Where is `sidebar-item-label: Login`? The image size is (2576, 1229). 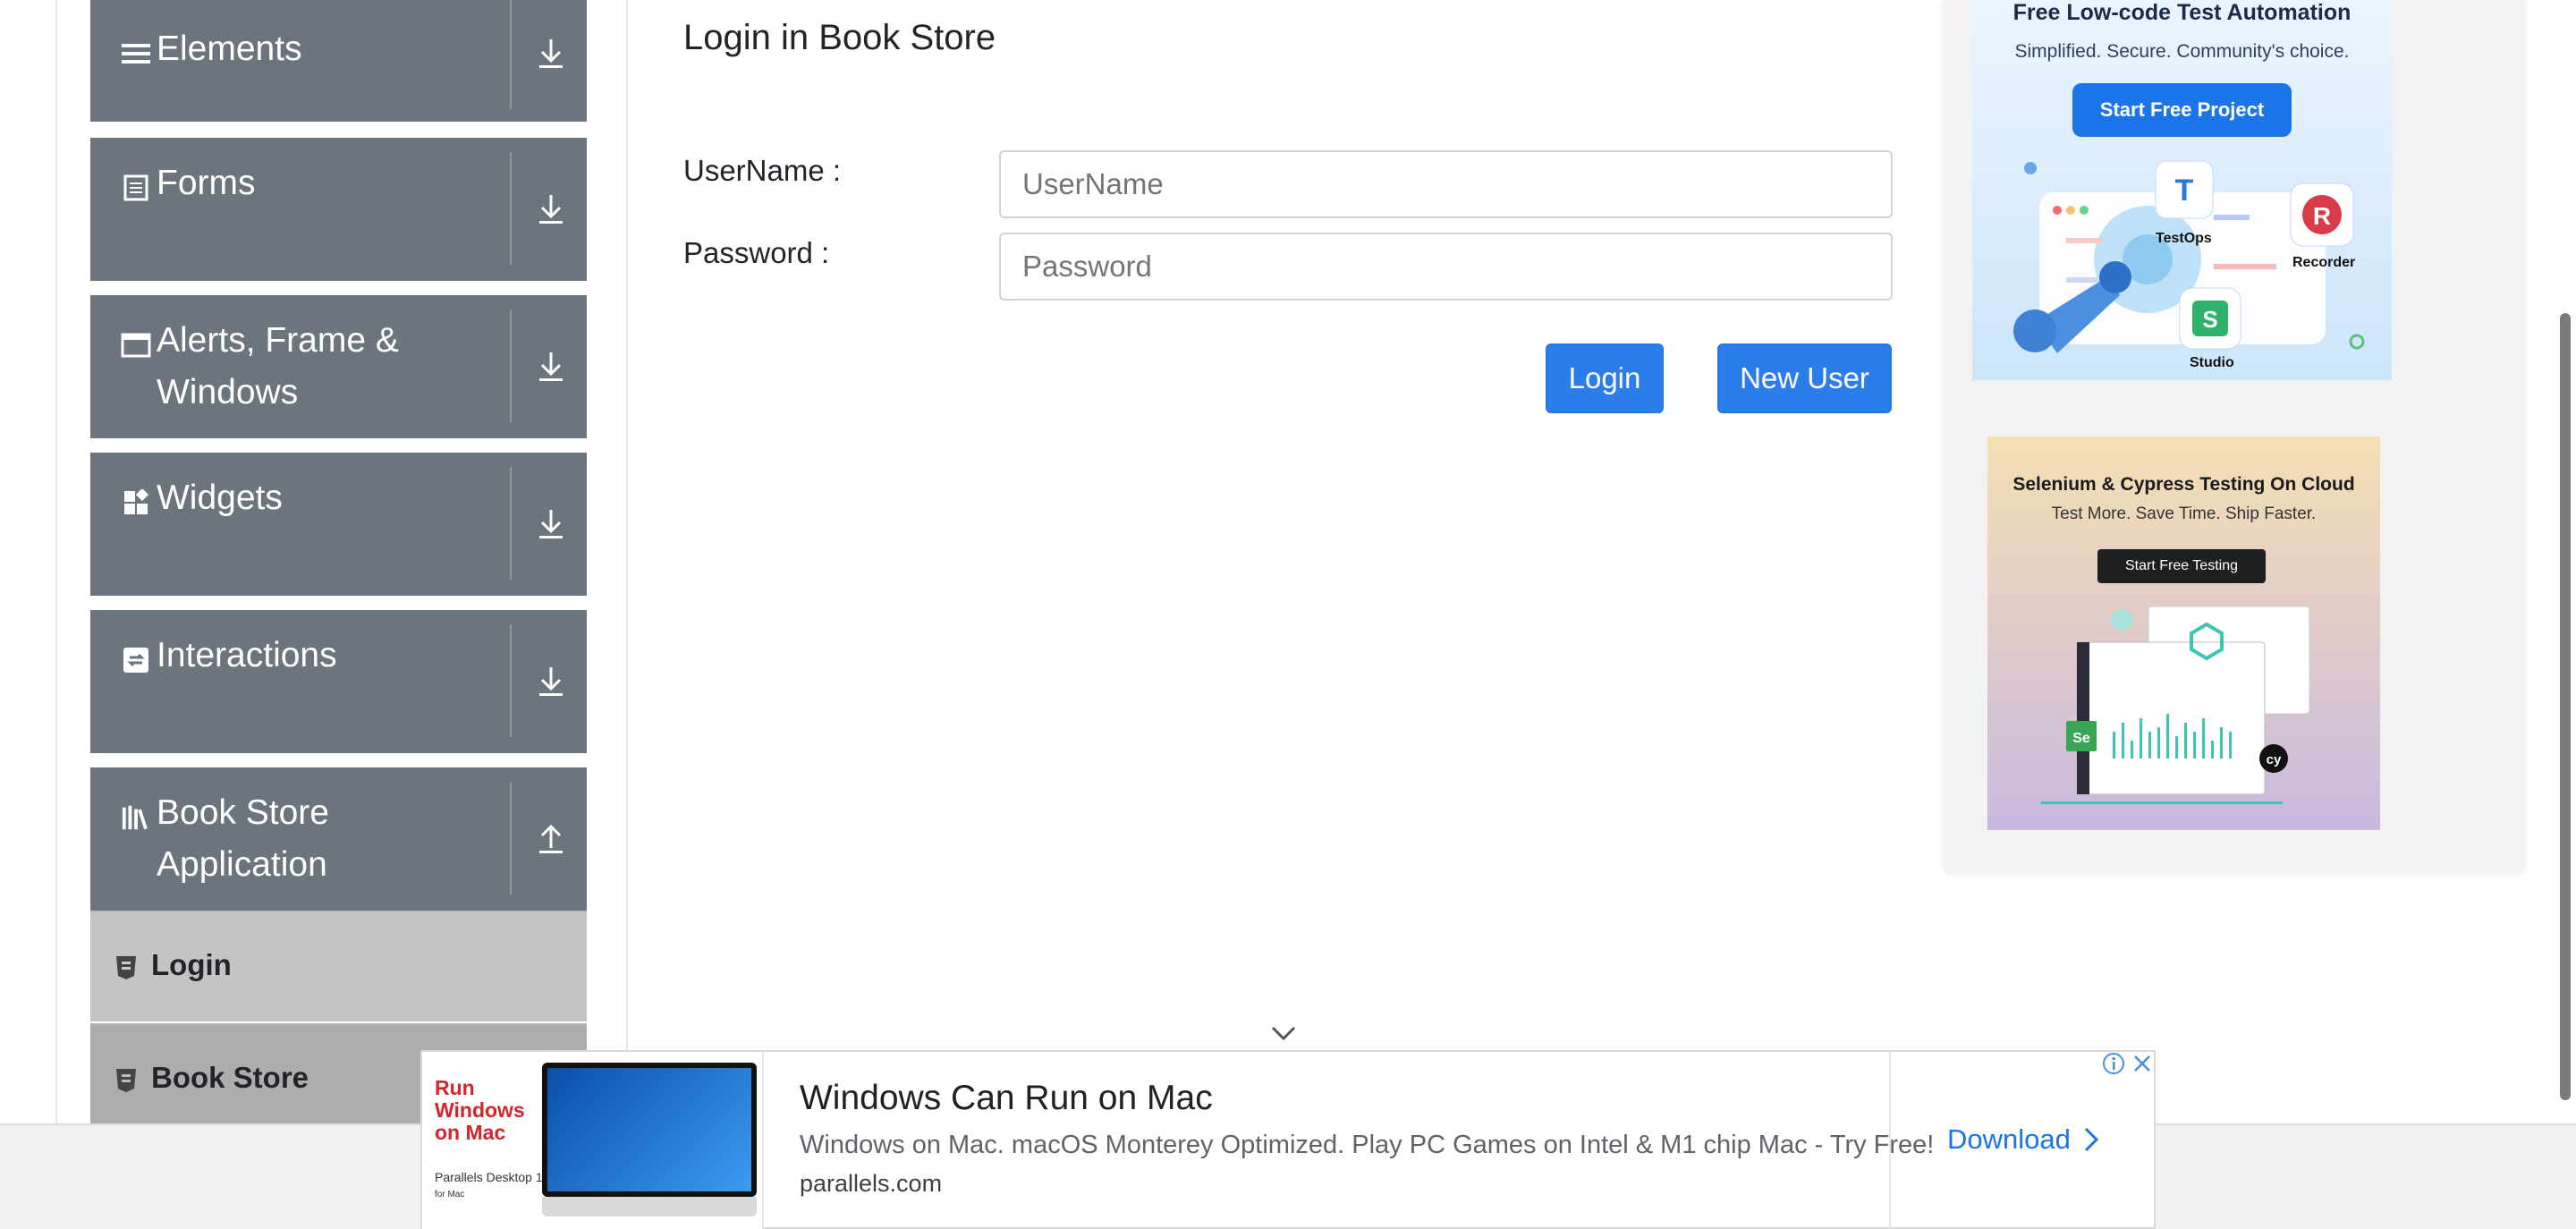
sidebar-item-label: Login is located at coordinates (191, 964).